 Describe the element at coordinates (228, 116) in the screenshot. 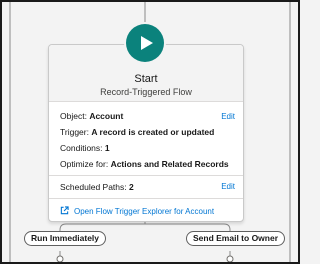

I see `edit-details-link: Edit` at that location.